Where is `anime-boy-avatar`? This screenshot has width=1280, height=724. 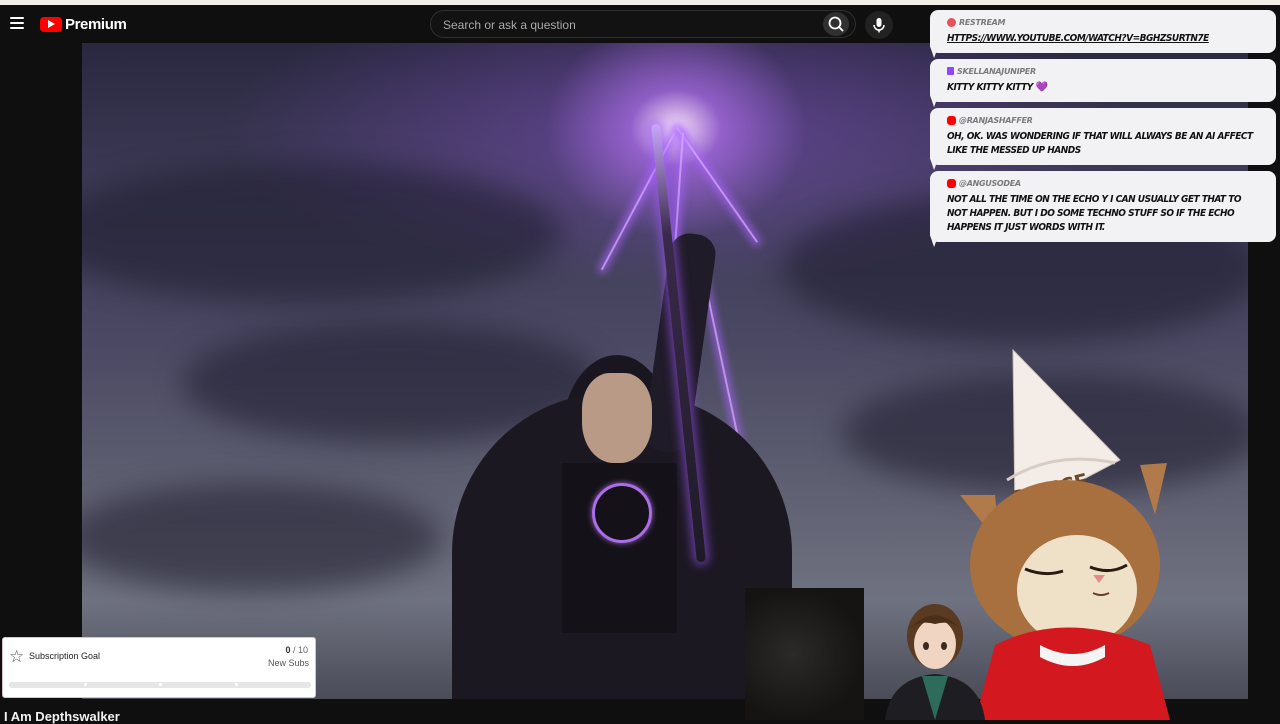 anime-boy-avatar is located at coordinates (935, 662).